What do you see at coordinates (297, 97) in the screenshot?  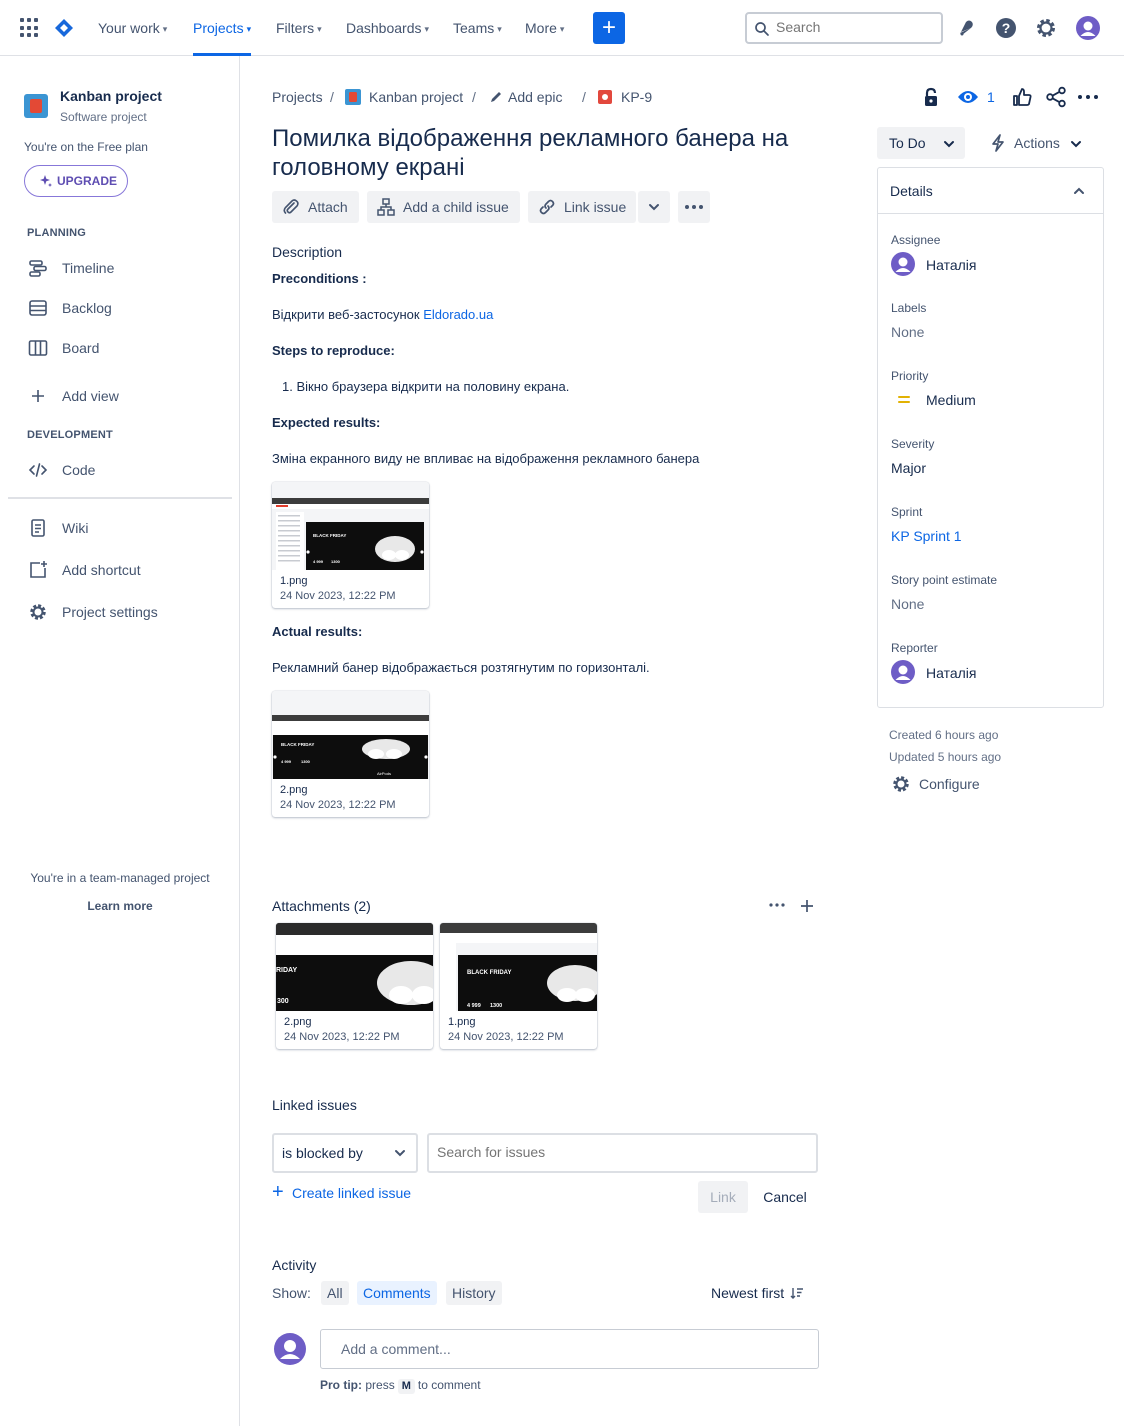 I see `breadcrumb-projects: Projects` at bounding box center [297, 97].